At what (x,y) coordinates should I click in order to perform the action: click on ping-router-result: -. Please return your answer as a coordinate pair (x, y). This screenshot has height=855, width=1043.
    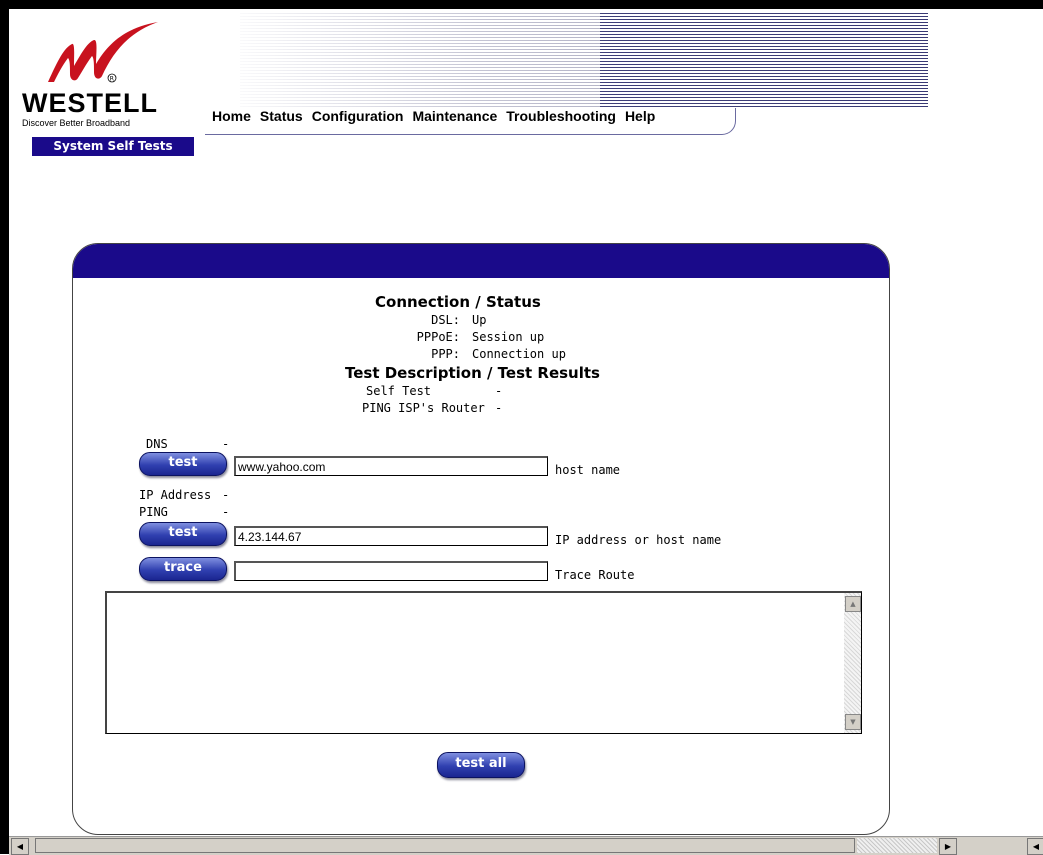
    Looking at the image, I should click on (499, 408).